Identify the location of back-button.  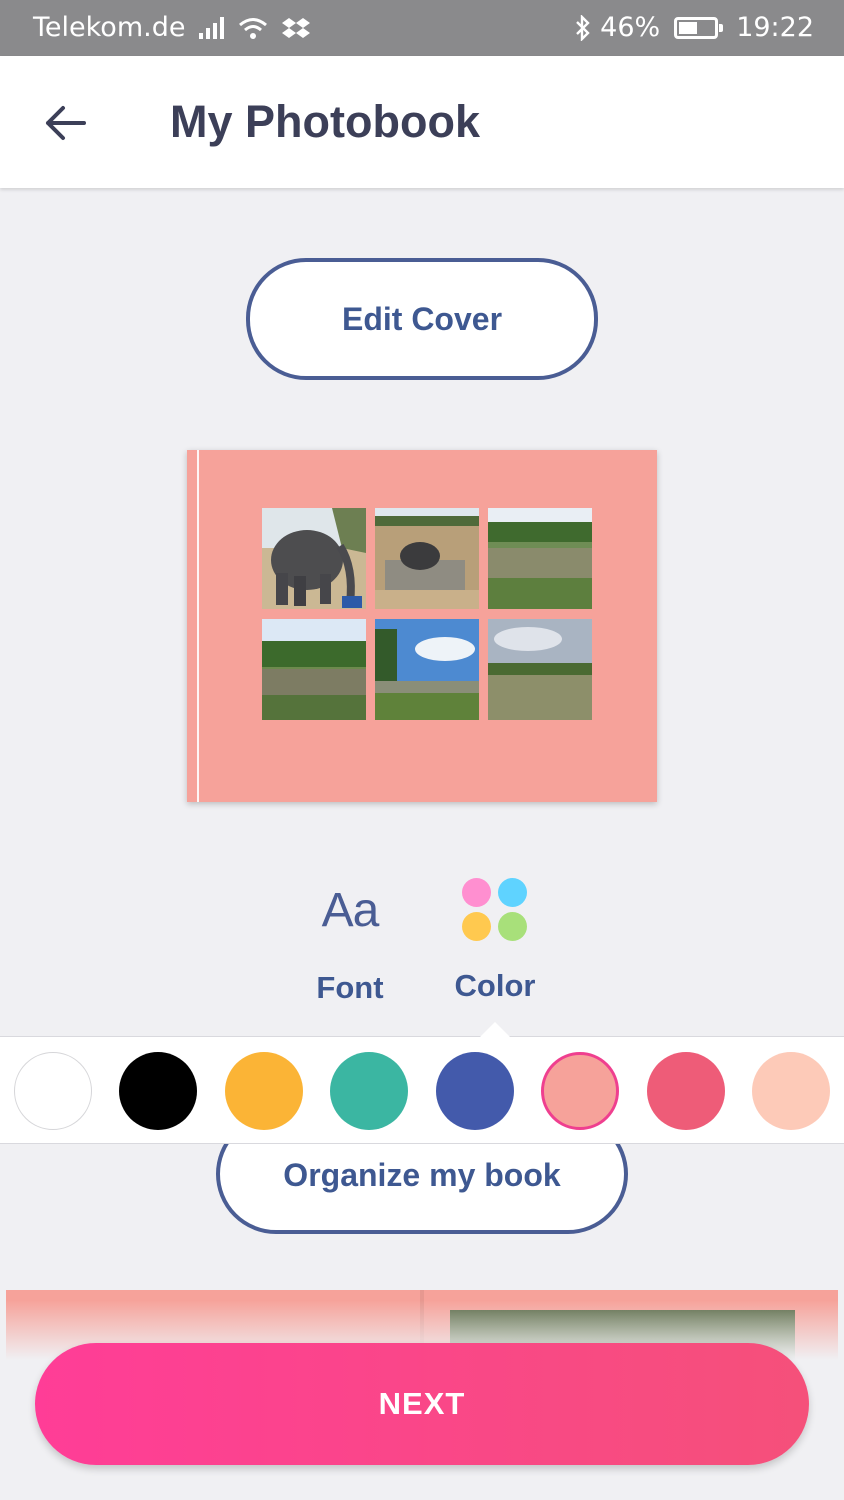
(65, 123).